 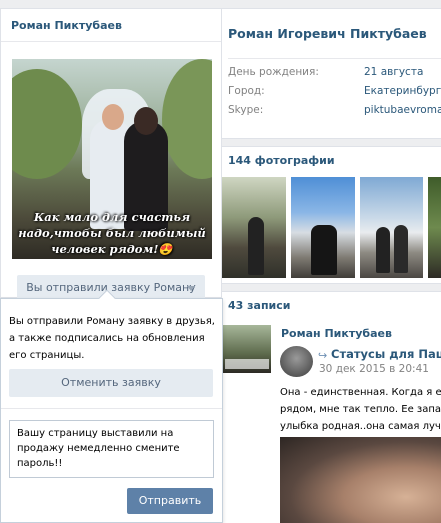 What do you see at coordinates (360, 480) in the screenshot?
I see `post-photo` at bounding box center [360, 480].